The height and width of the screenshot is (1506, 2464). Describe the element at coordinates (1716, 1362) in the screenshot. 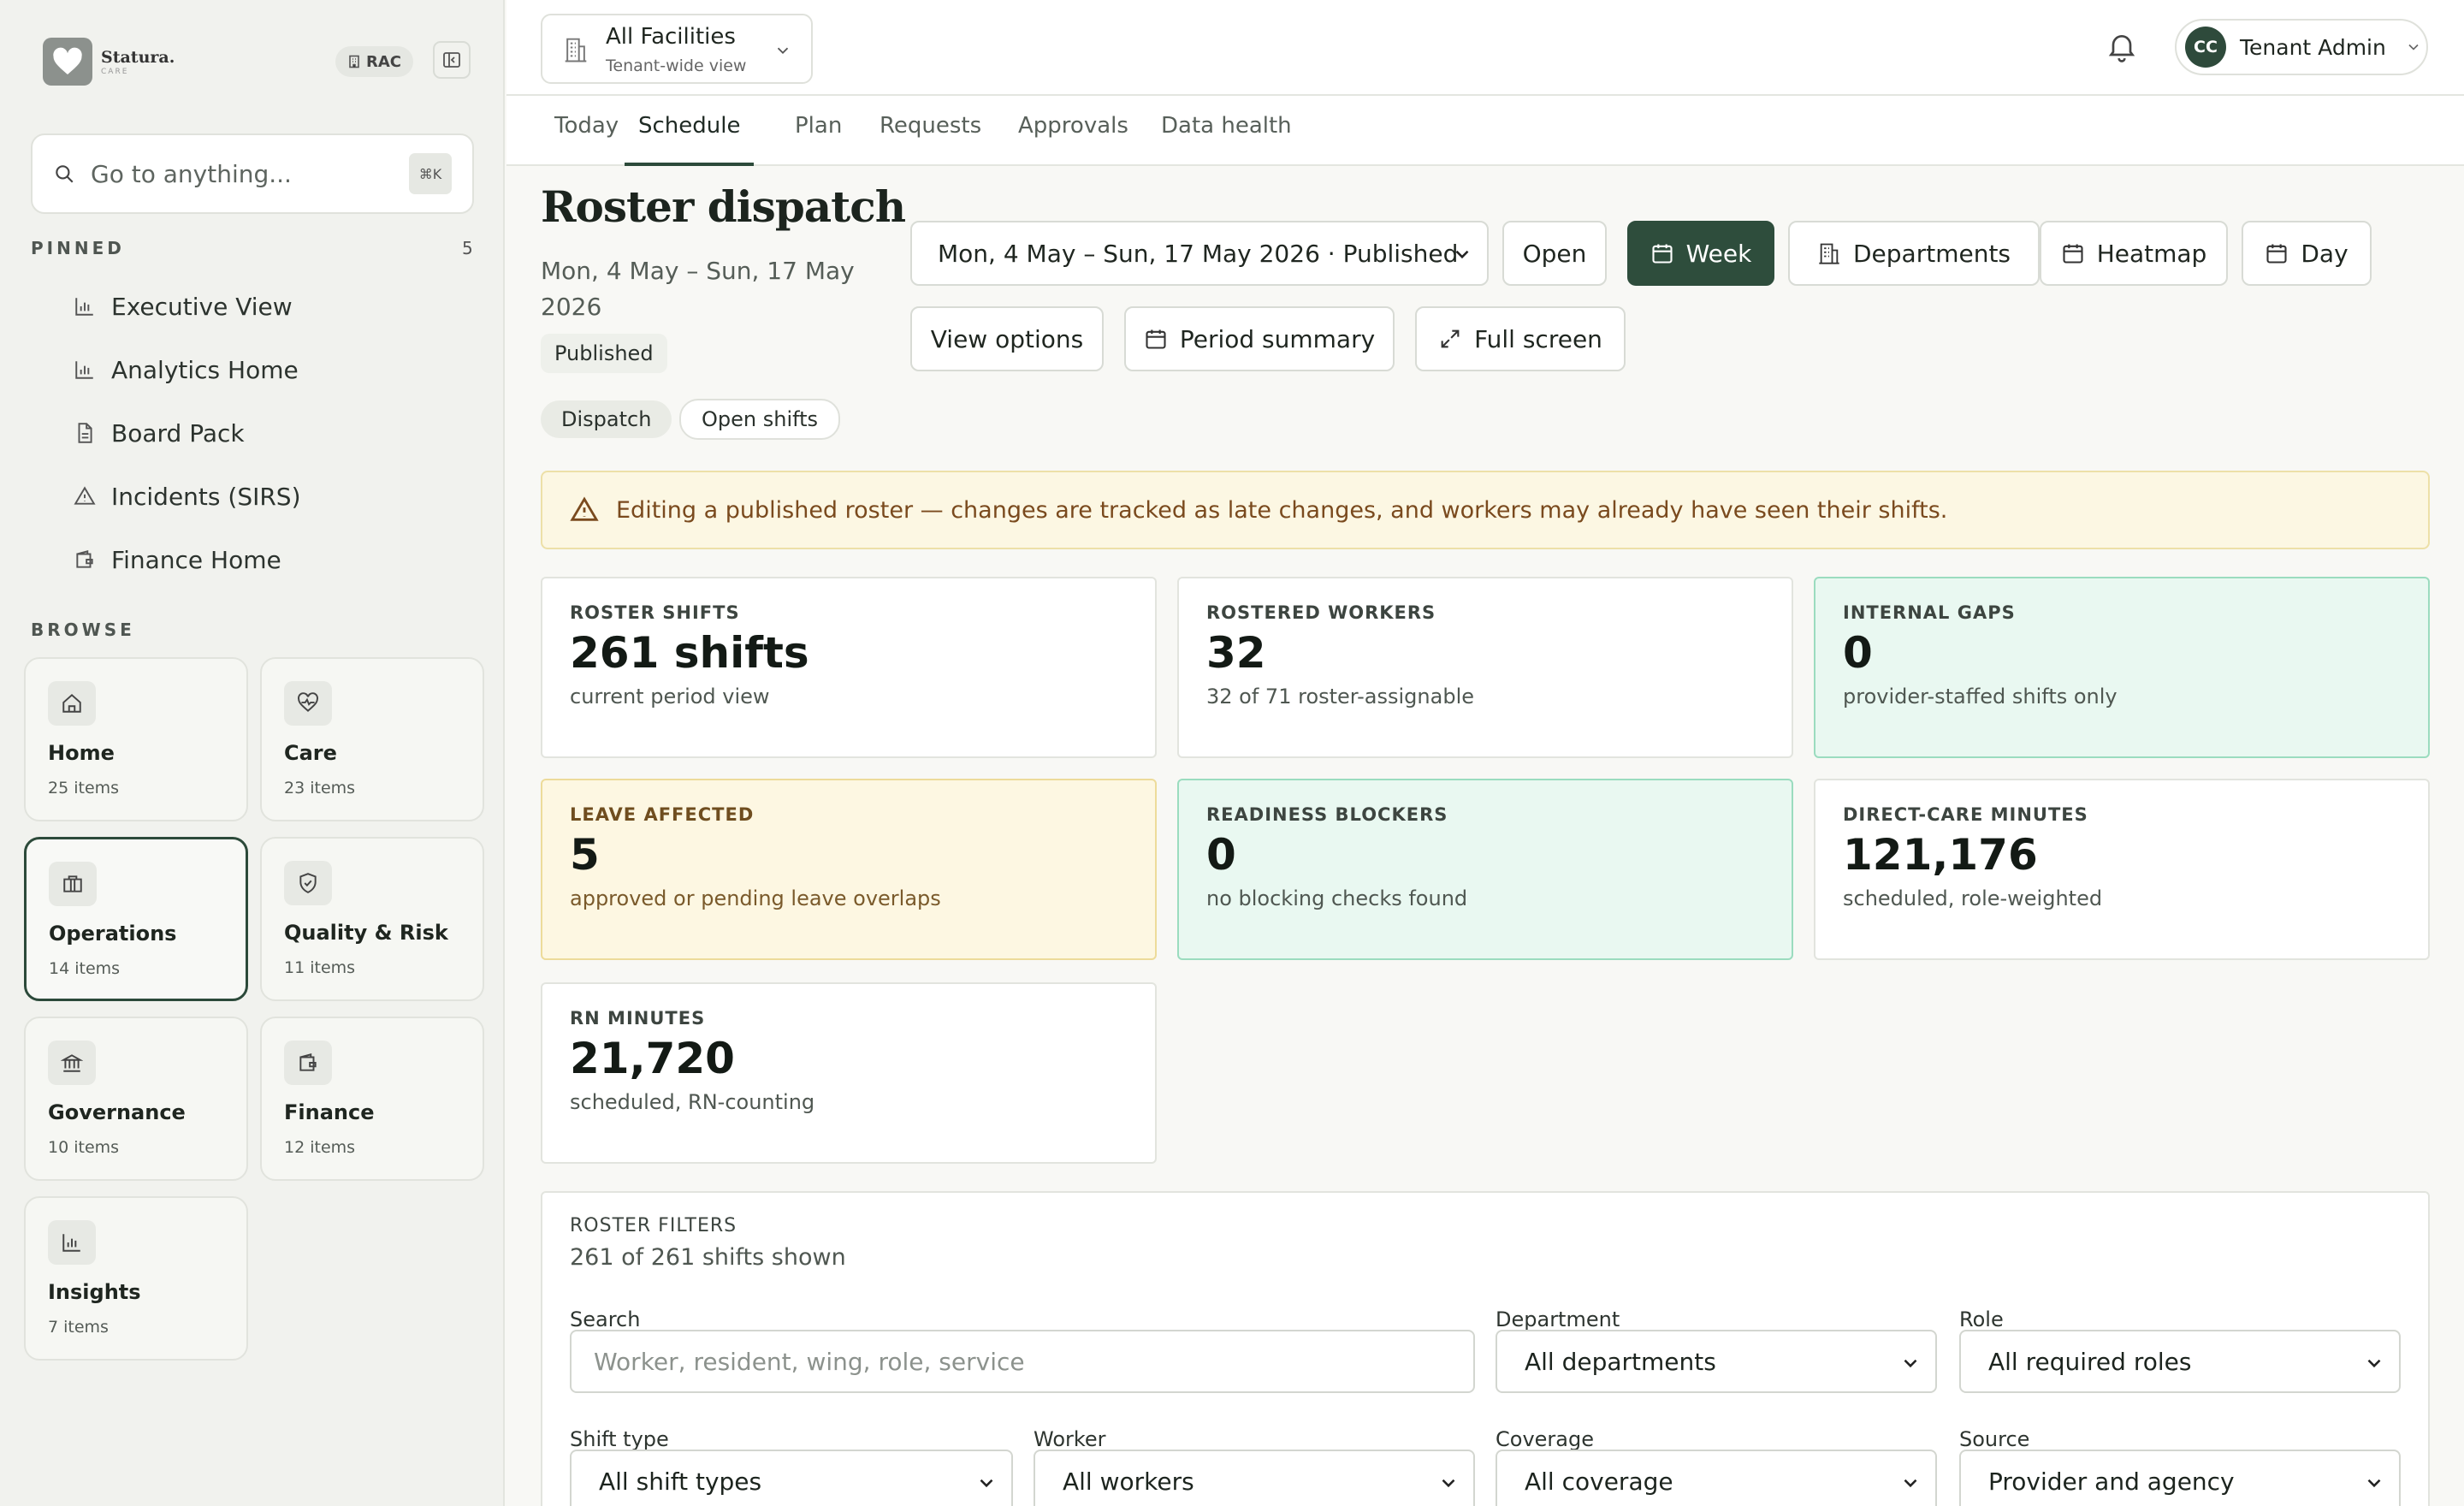

I see `department-select: All departments` at that location.